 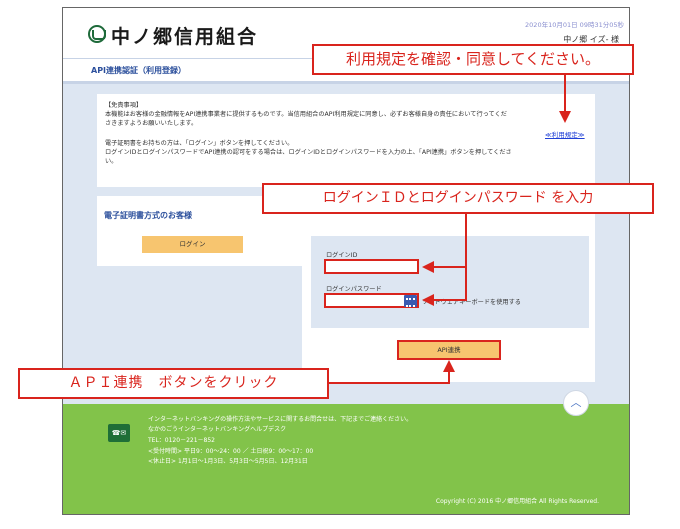 I want to click on login-password-label: ログインパスワード, so click(x=354, y=289).